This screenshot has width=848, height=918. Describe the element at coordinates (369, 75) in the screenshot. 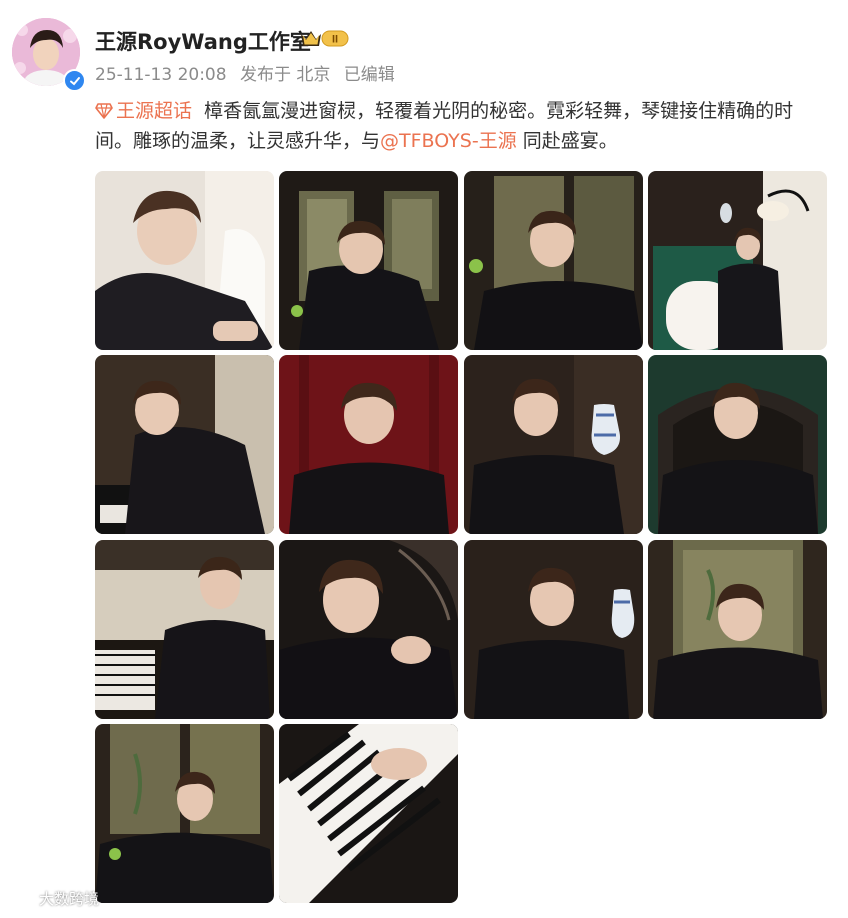

I see `edited-label: 已编辑` at that location.